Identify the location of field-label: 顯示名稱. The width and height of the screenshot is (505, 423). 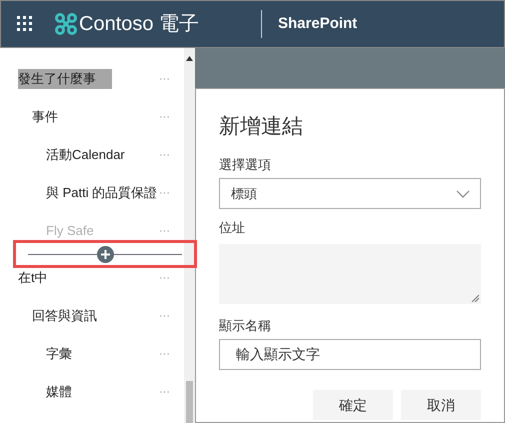
(245, 325).